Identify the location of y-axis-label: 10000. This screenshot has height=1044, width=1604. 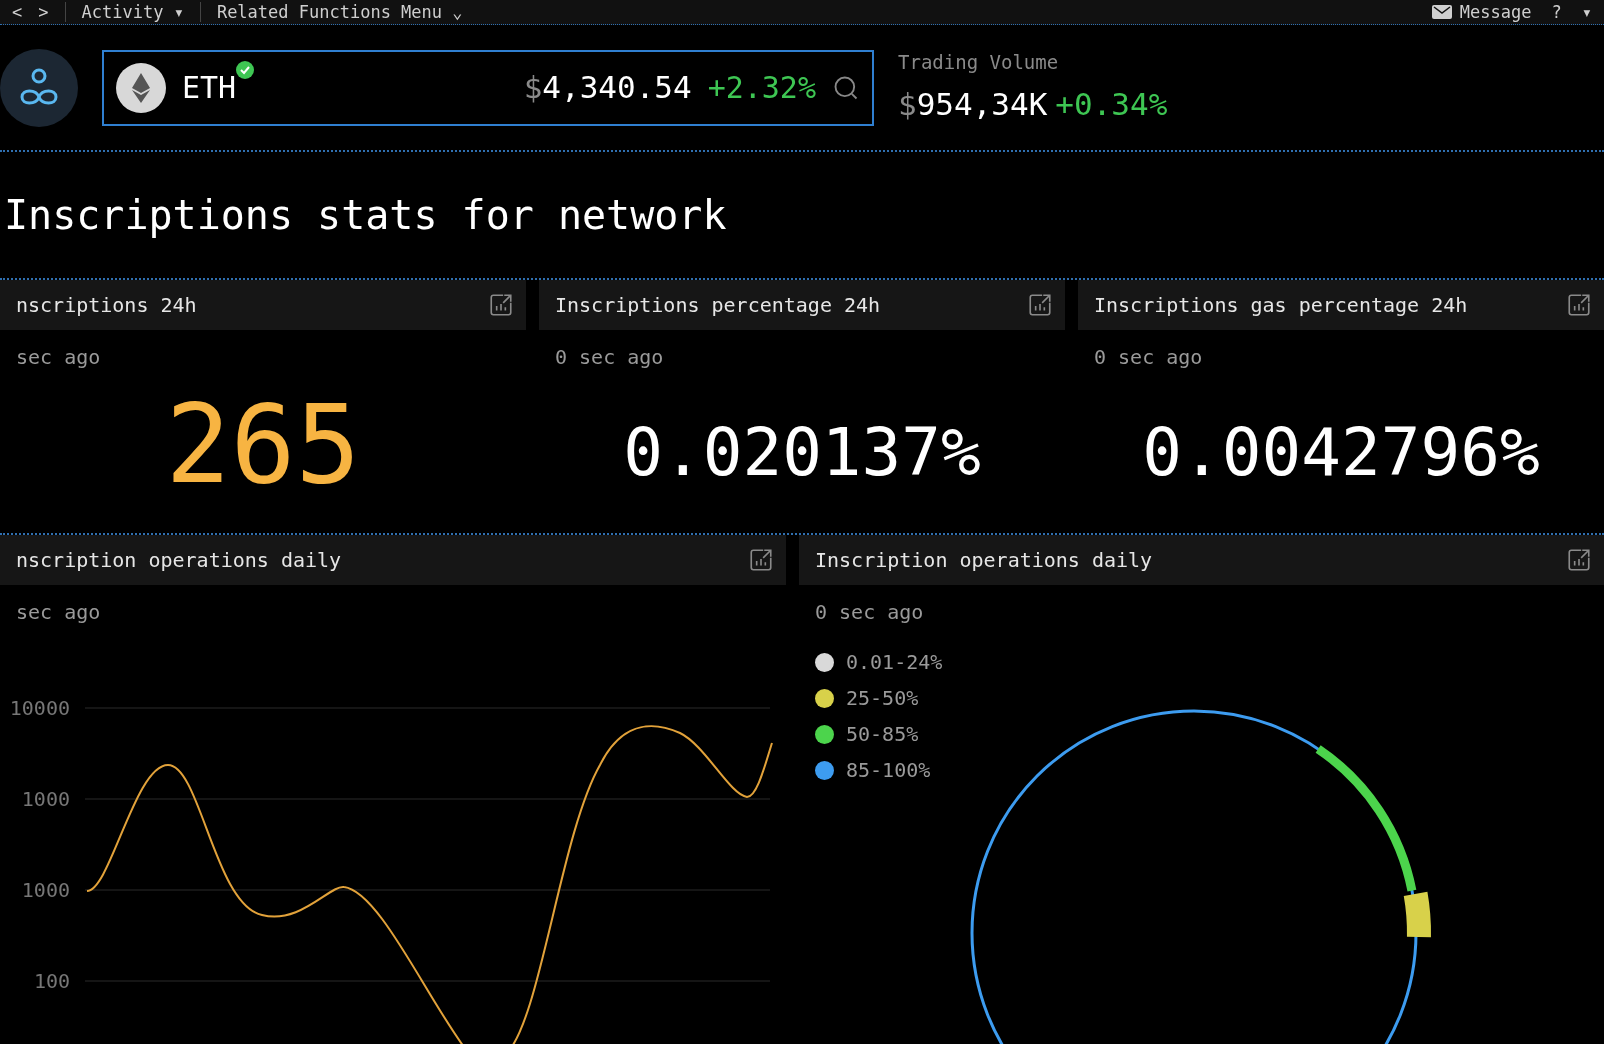
(39, 708).